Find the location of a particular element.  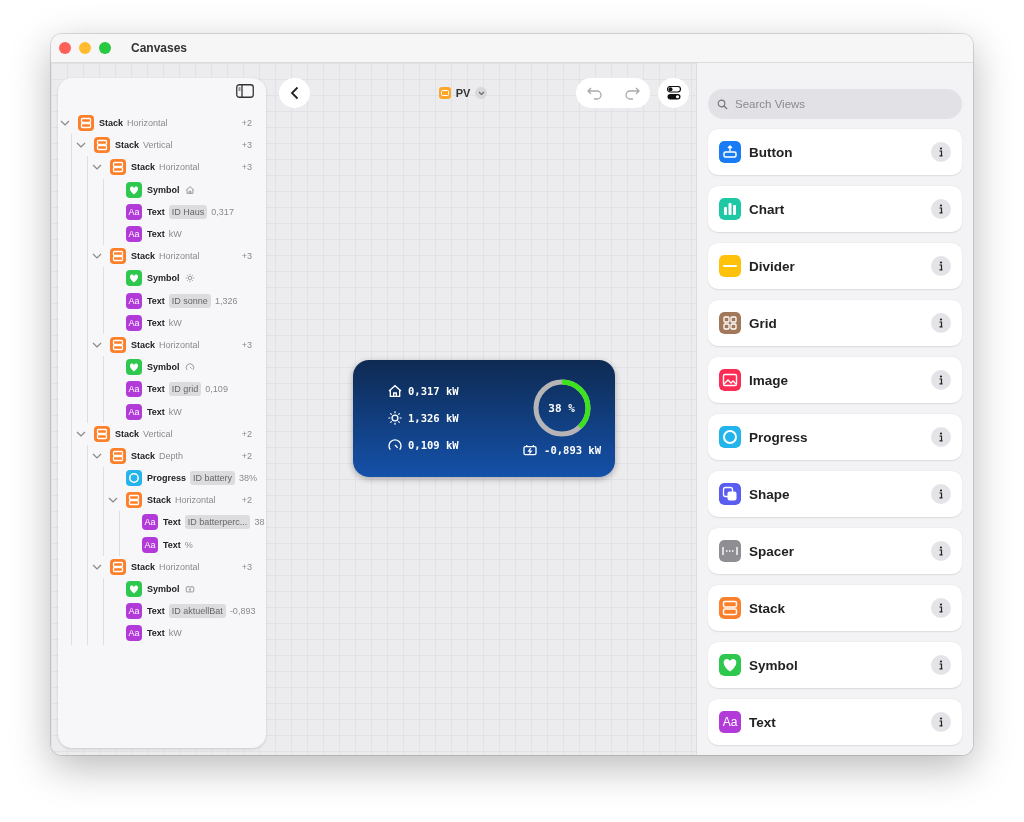

view-item: Divider is located at coordinates (835, 266).